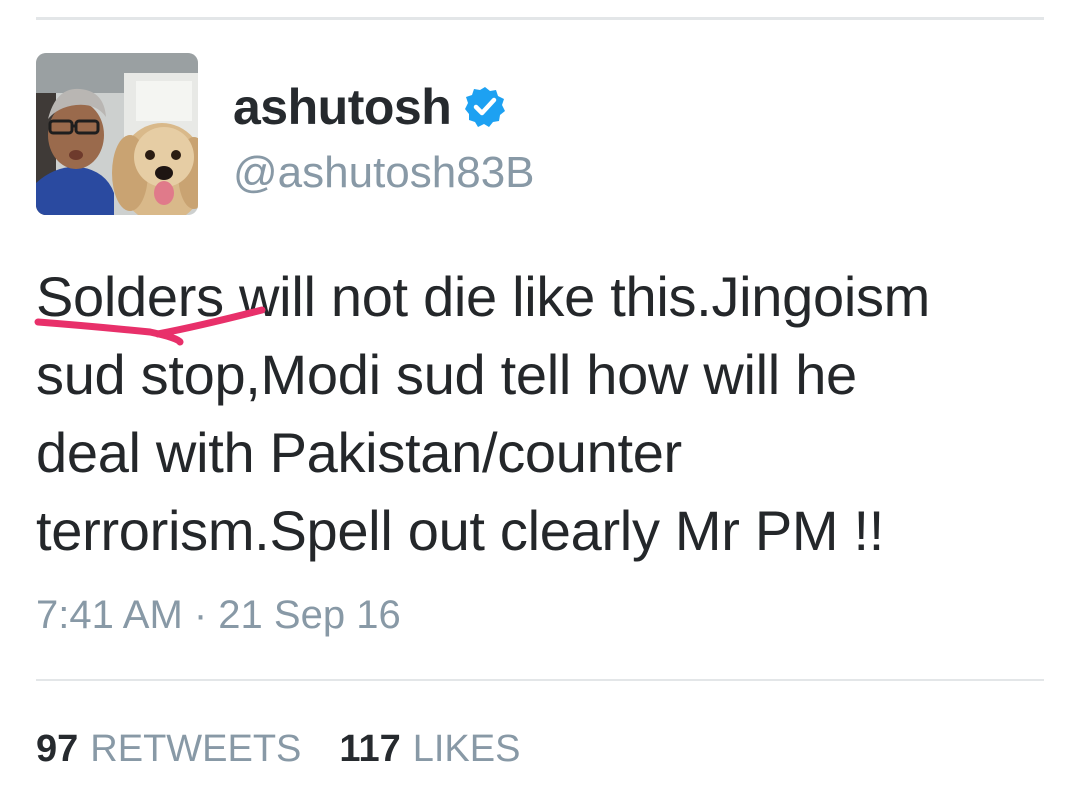  I want to click on display-name: ashutosh, so click(342, 107).